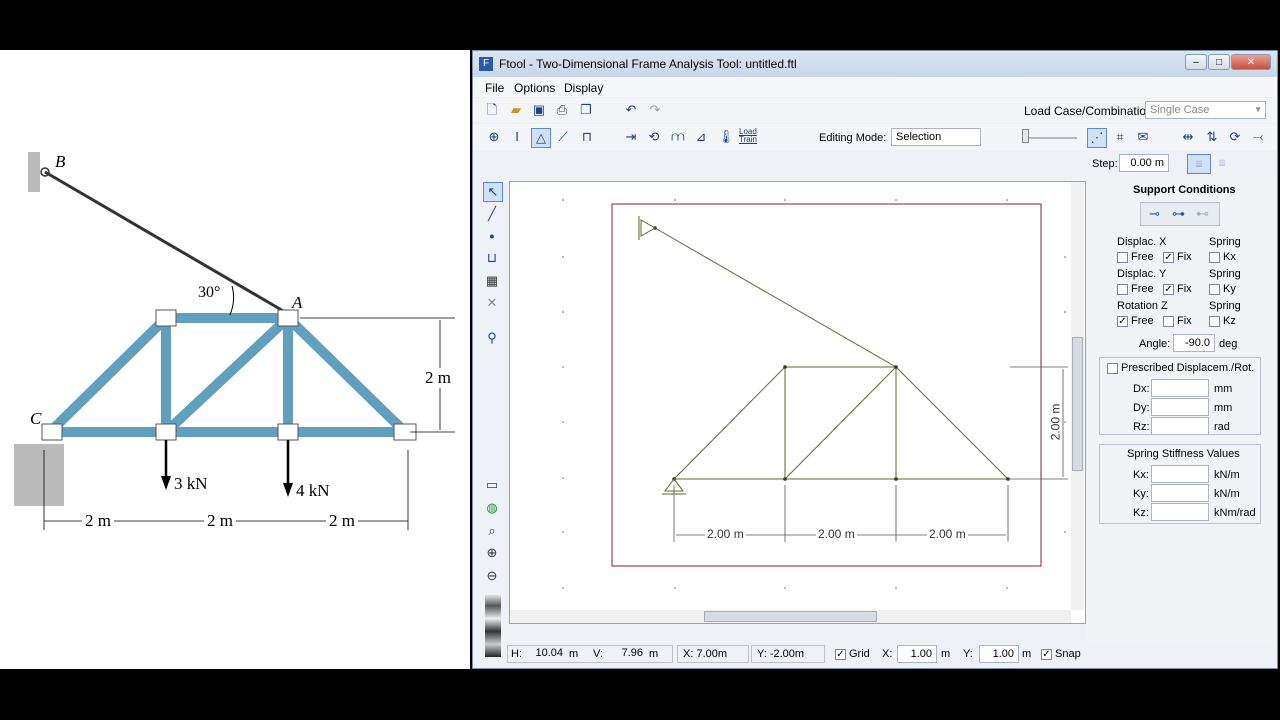  What do you see at coordinates (492, 258) in the screenshot?
I see `dimension-icon: ⊔` at bounding box center [492, 258].